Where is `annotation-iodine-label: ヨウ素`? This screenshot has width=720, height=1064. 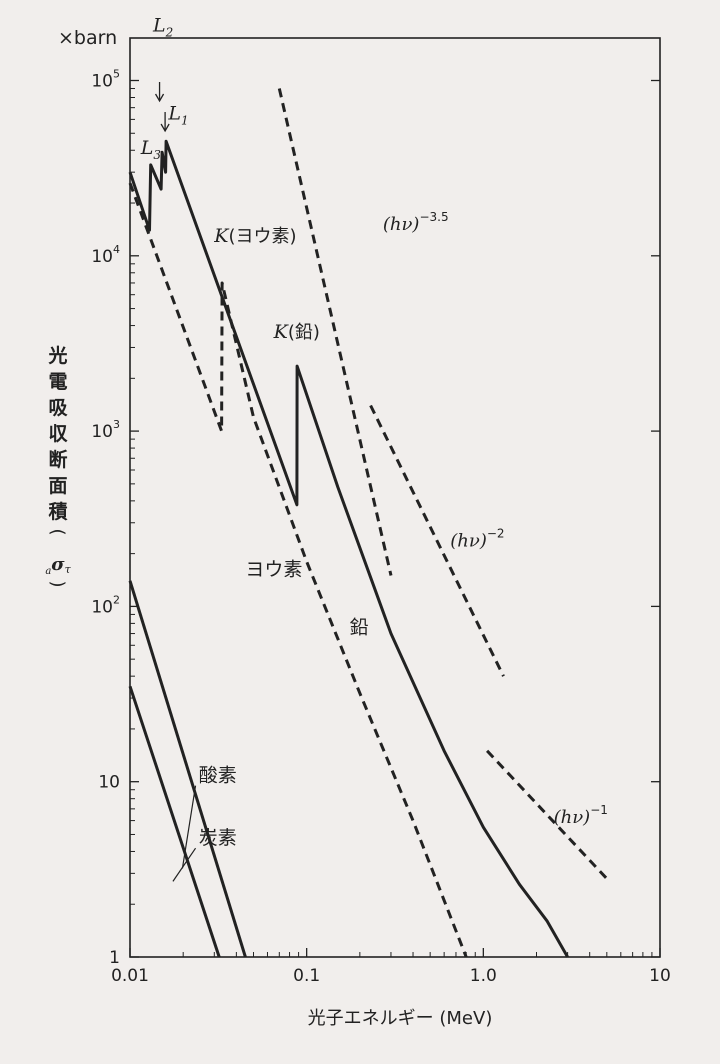 annotation-iodine-label: ヨウ素 is located at coordinates (273, 570).